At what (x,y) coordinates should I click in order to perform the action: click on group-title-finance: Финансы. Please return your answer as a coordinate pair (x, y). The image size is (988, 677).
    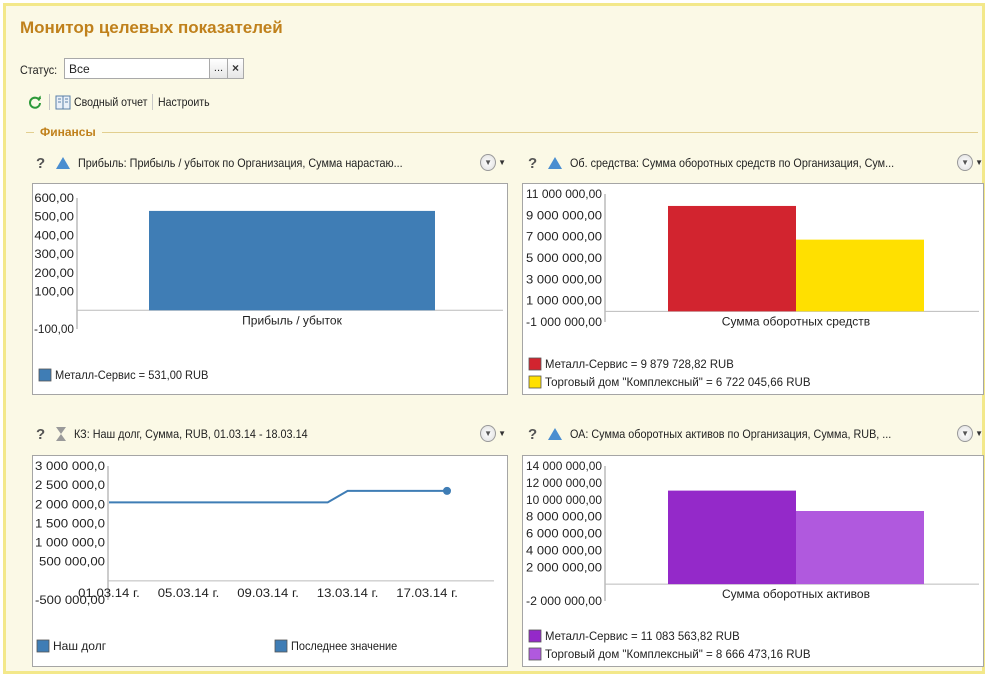
    Looking at the image, I should click on (68, 132).